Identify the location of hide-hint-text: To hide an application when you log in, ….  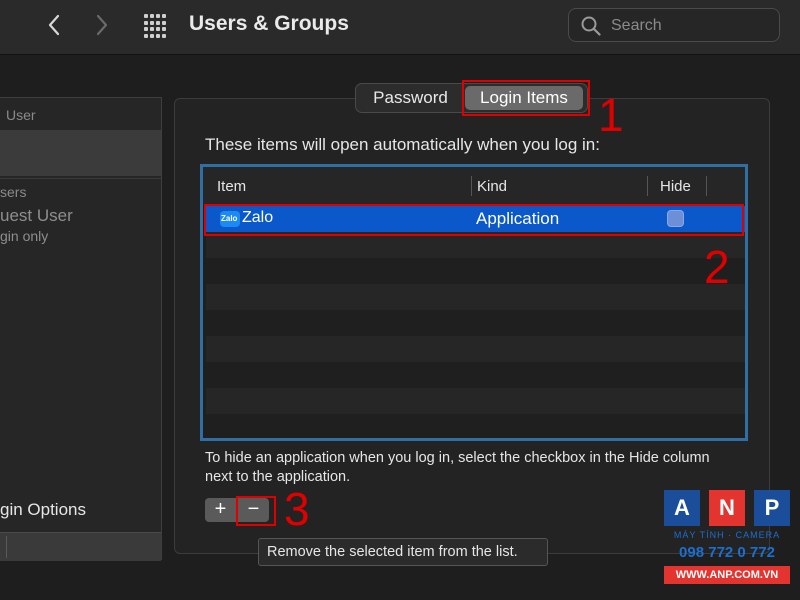
(457, 467).